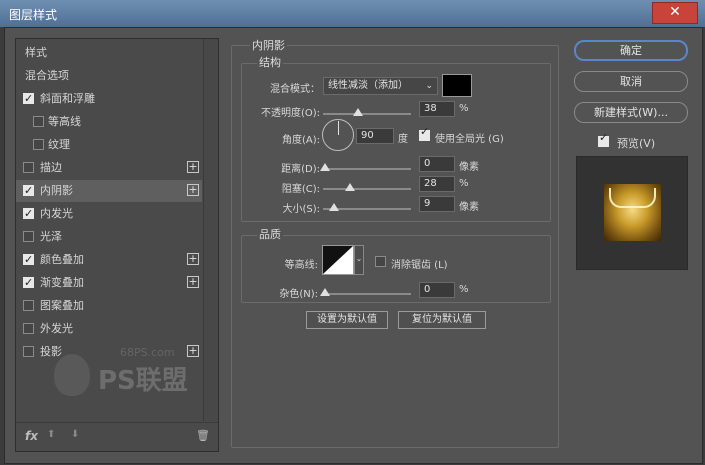 The image size is (705, 465). Describe the element at coordinates (437, 109) in the screenshot. I see `opacity-field: 38` at that location.